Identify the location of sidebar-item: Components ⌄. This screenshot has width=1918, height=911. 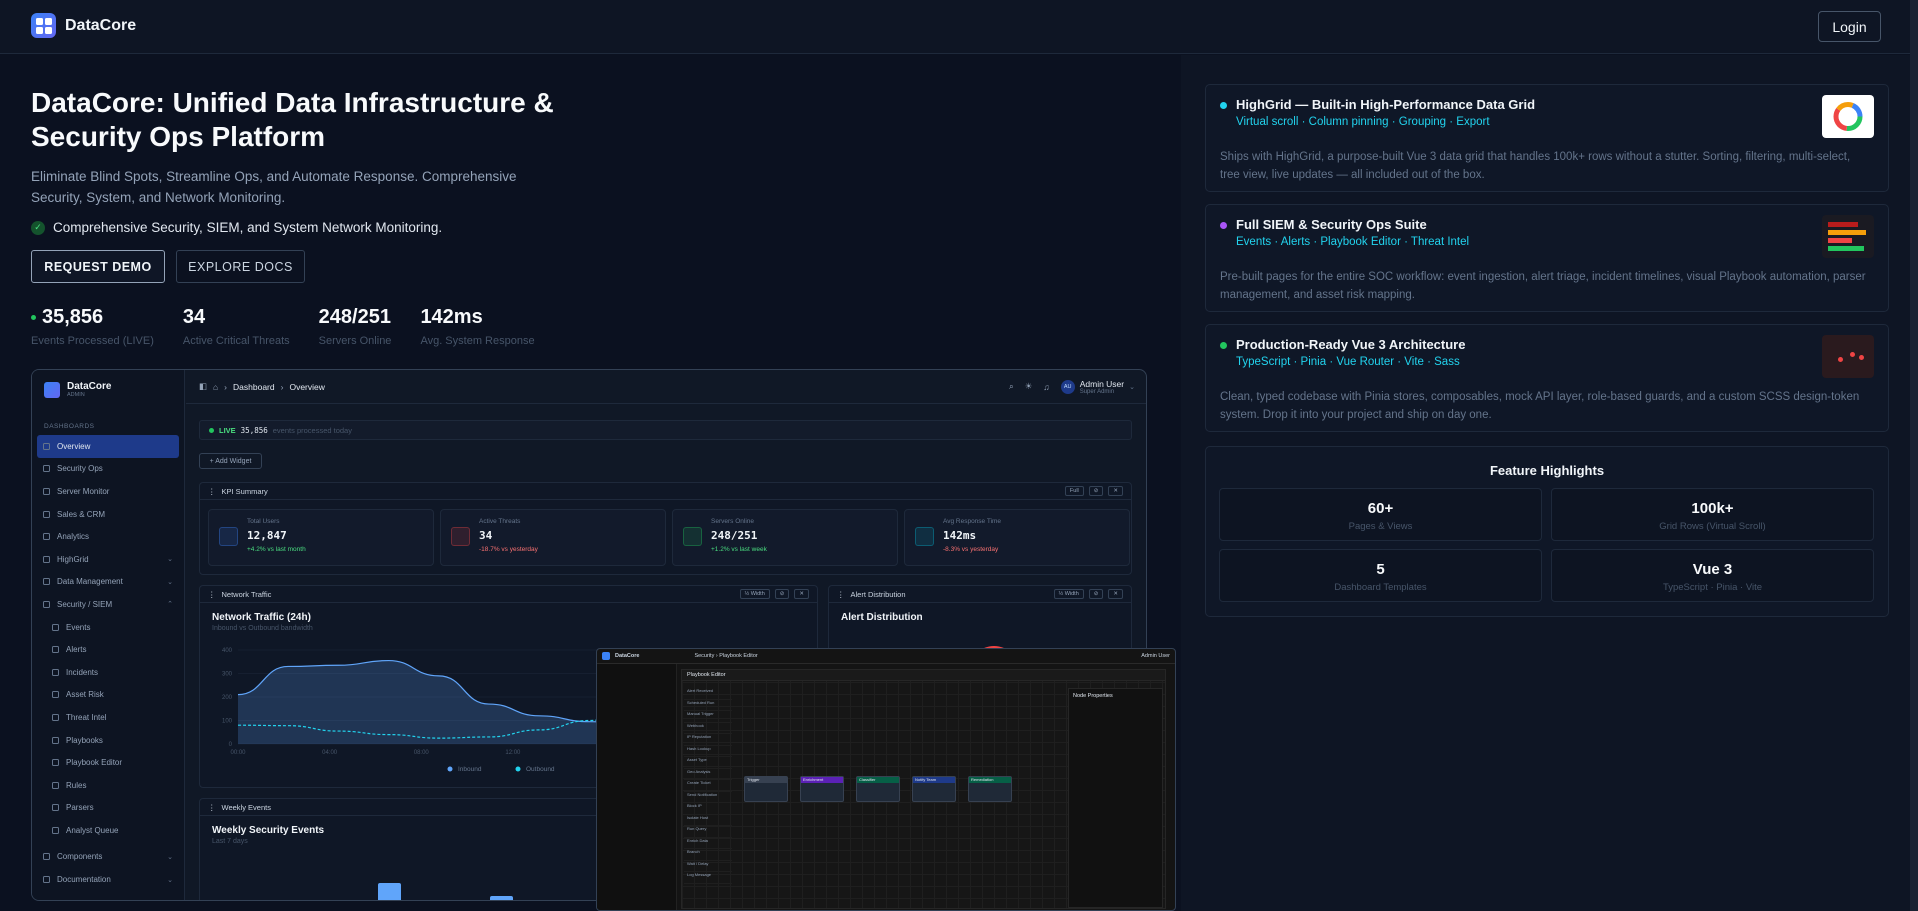
(108, 857).